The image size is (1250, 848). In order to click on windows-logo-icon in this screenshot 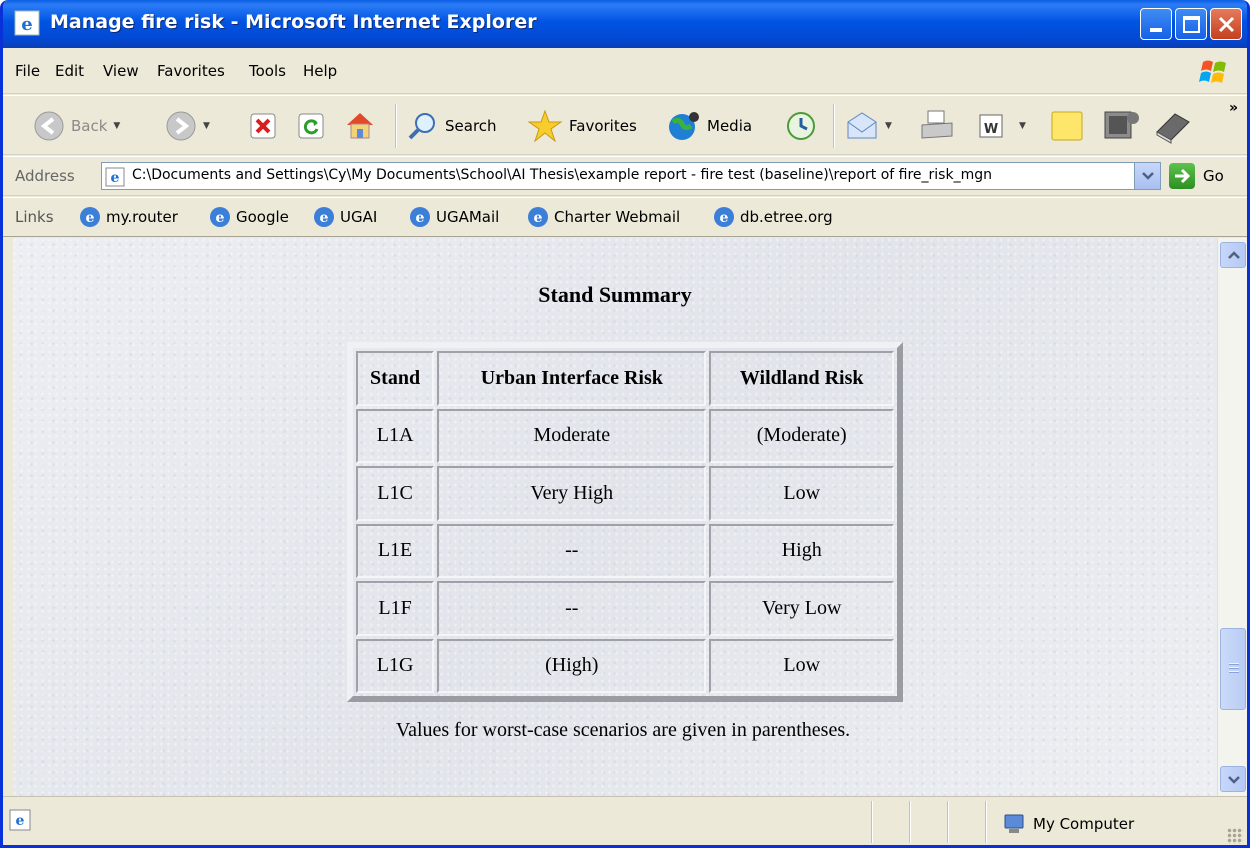, I will do `click(1212, 71)`.